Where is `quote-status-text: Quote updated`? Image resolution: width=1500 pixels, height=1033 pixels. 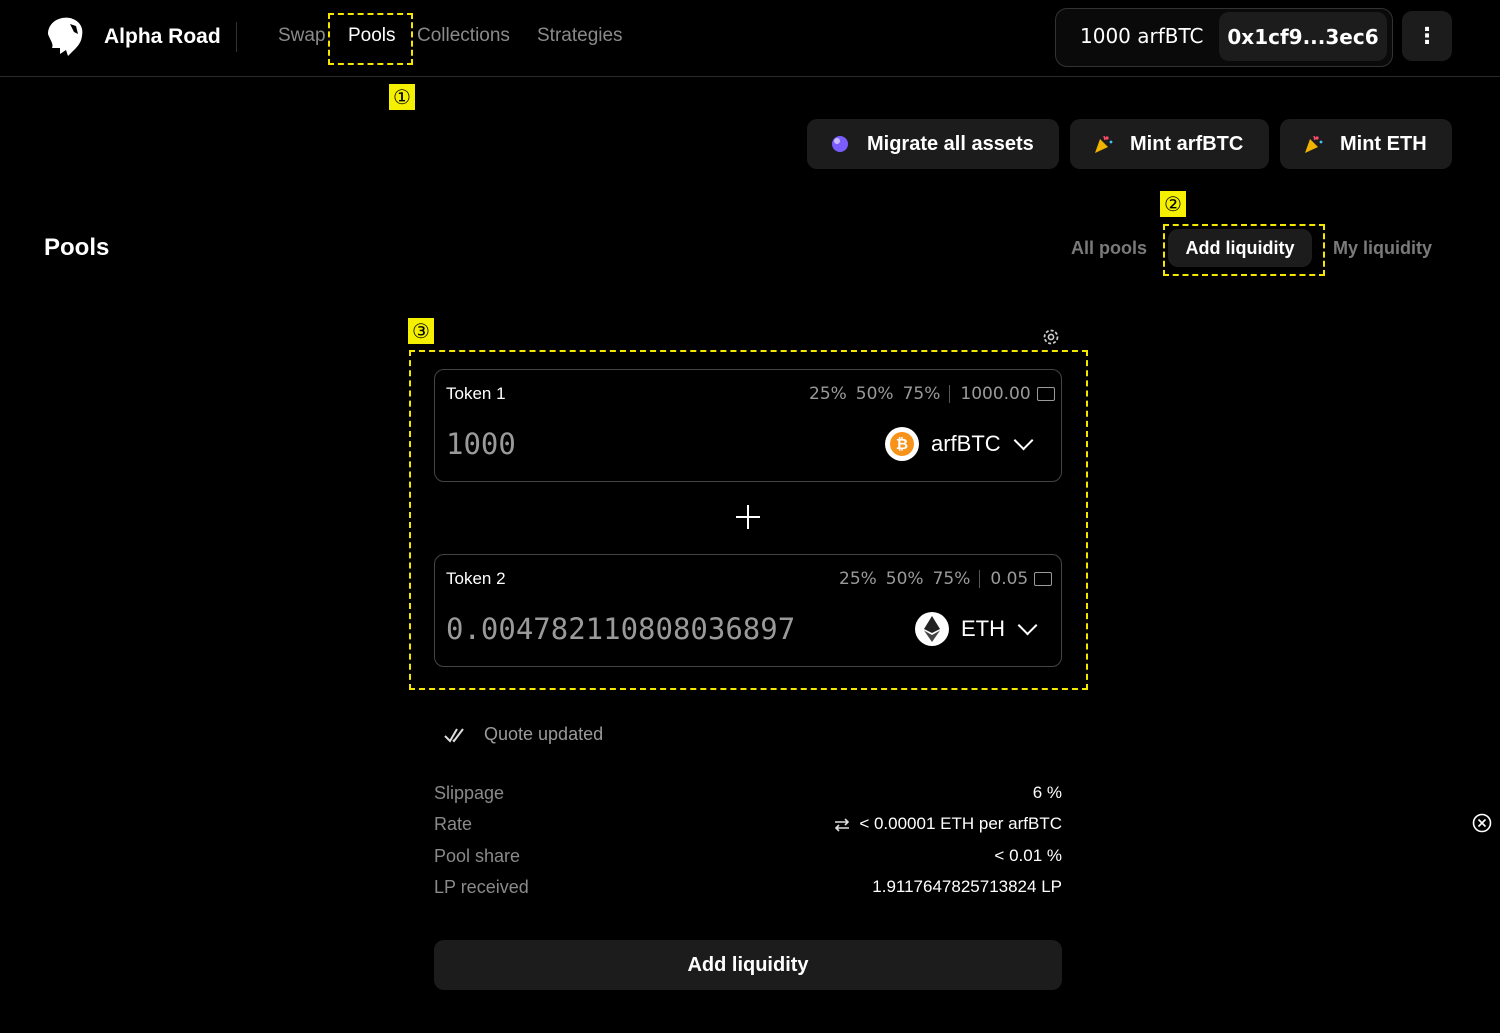
quote-status-text: Quote updated is located at coordinates (544, 734).